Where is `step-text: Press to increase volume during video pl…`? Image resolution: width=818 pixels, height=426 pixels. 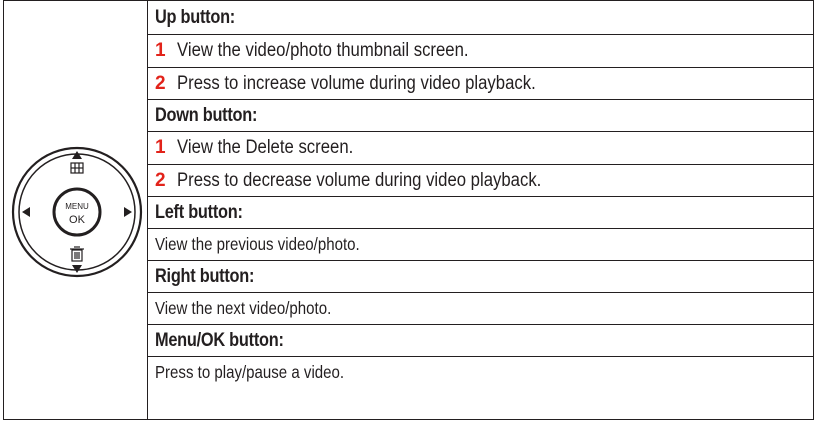 step-text: Press to increase volume during video pl… is located at coordinates (356, 83).